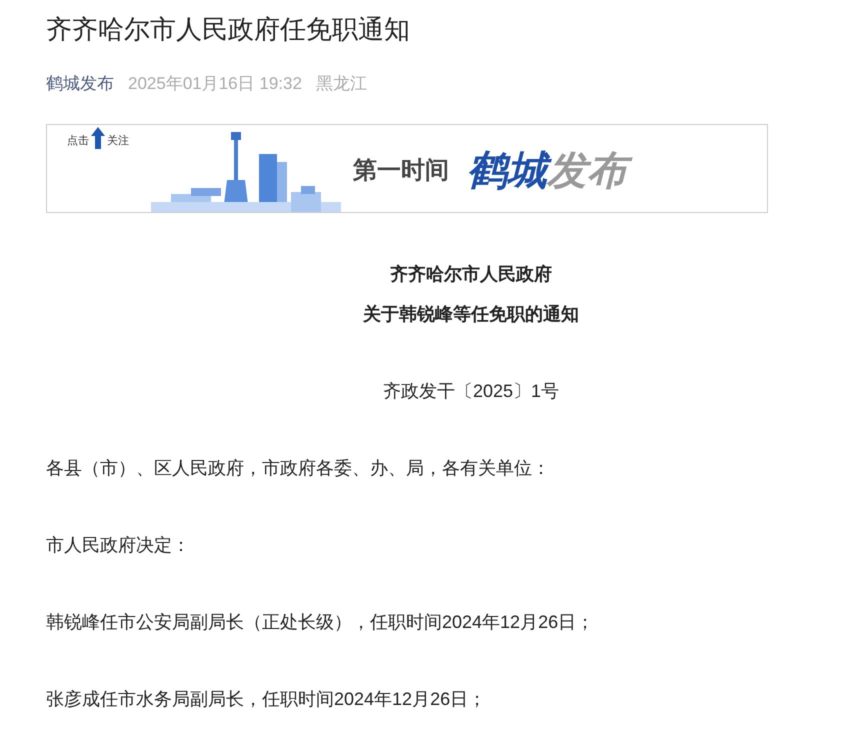 This screenshot has width=857, height=734. Describe the element at coordinates (80, 84) in the screenshot. I see `source-link: 鹤城发布` at that location.